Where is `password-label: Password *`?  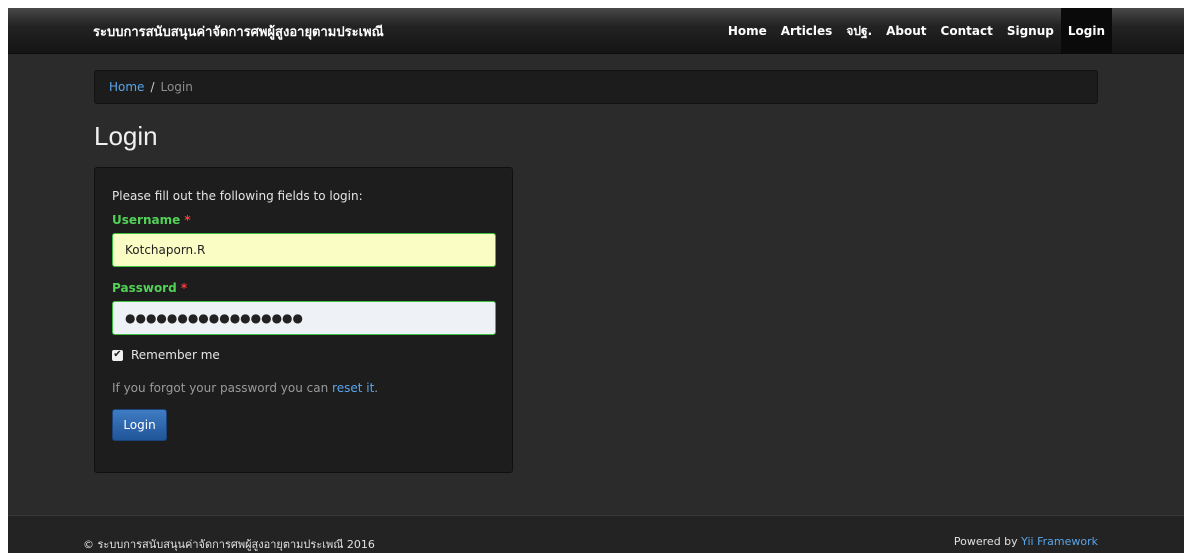
password-label: Password * is located at coordinates (149, 288).